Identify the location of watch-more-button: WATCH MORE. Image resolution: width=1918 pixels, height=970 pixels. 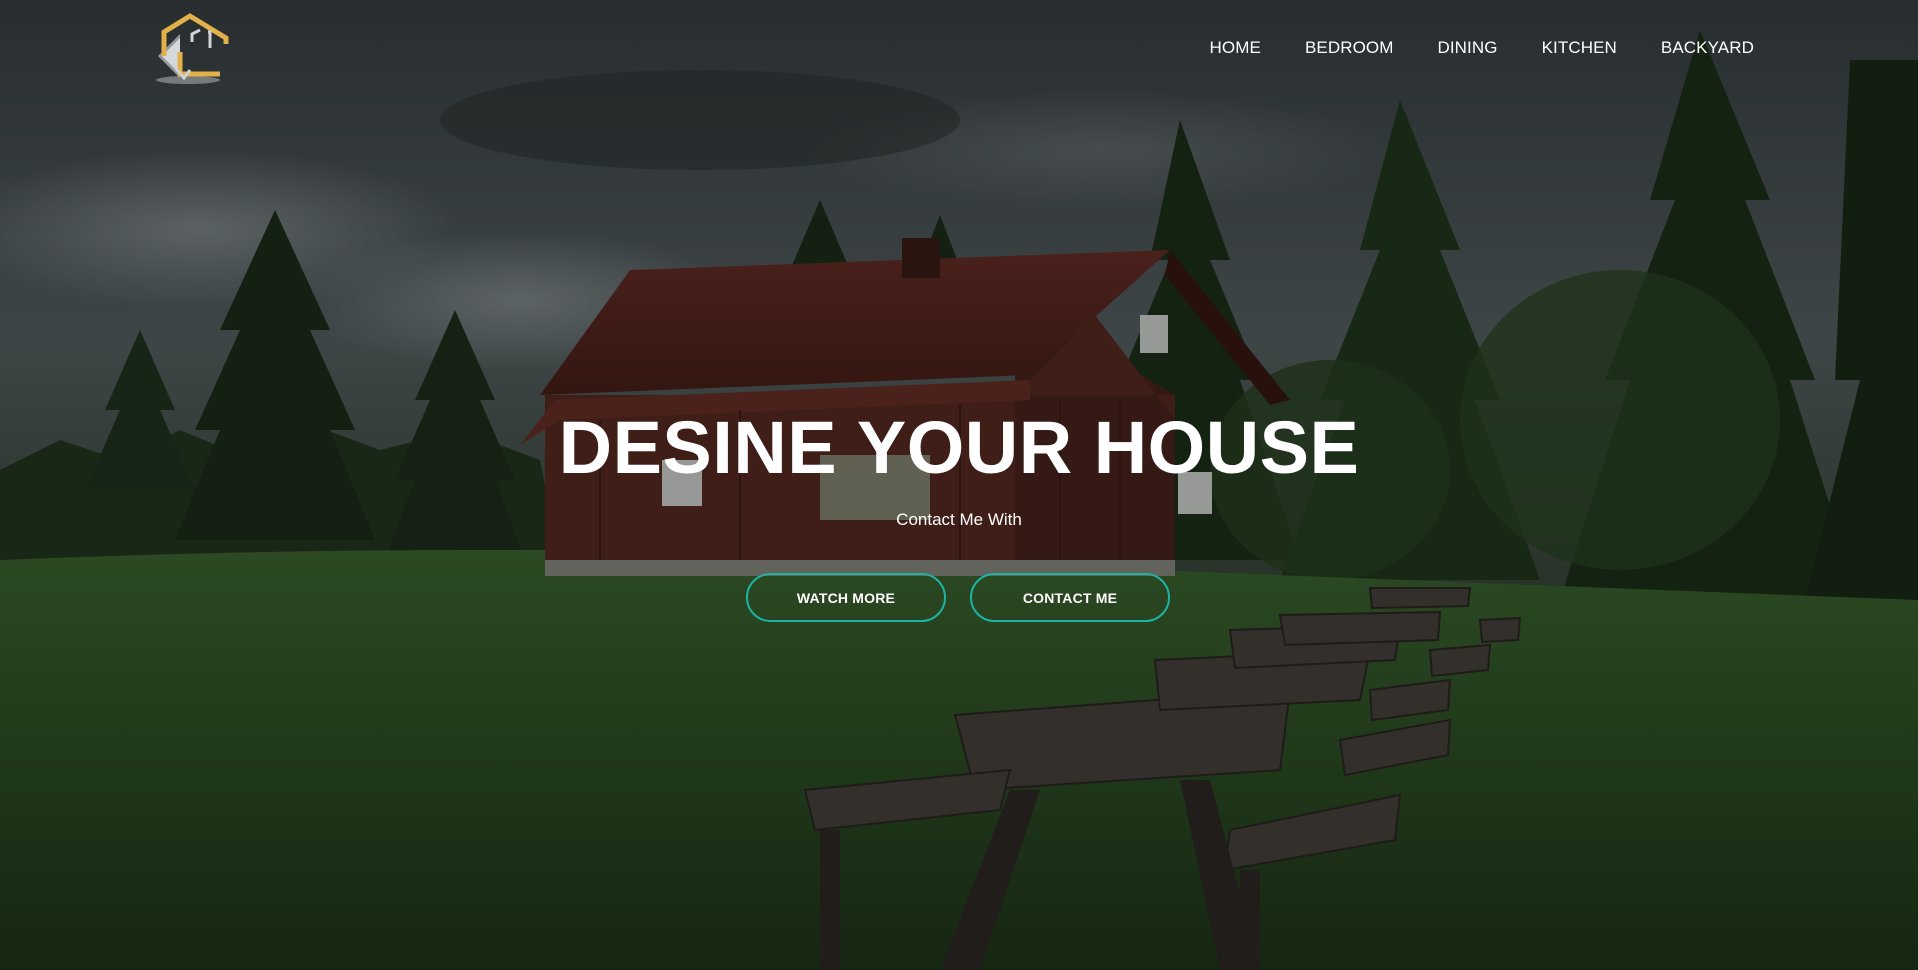
(846, 597).